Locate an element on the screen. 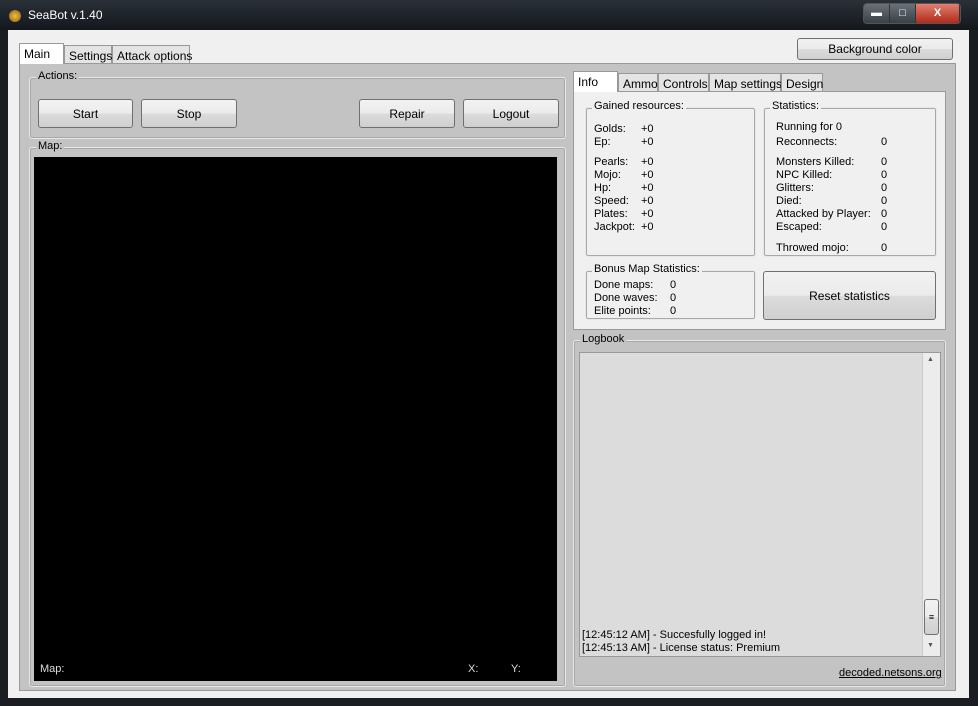  bonus-map-label: Bonus Map Statistics: is located at coordinates (647, 269).